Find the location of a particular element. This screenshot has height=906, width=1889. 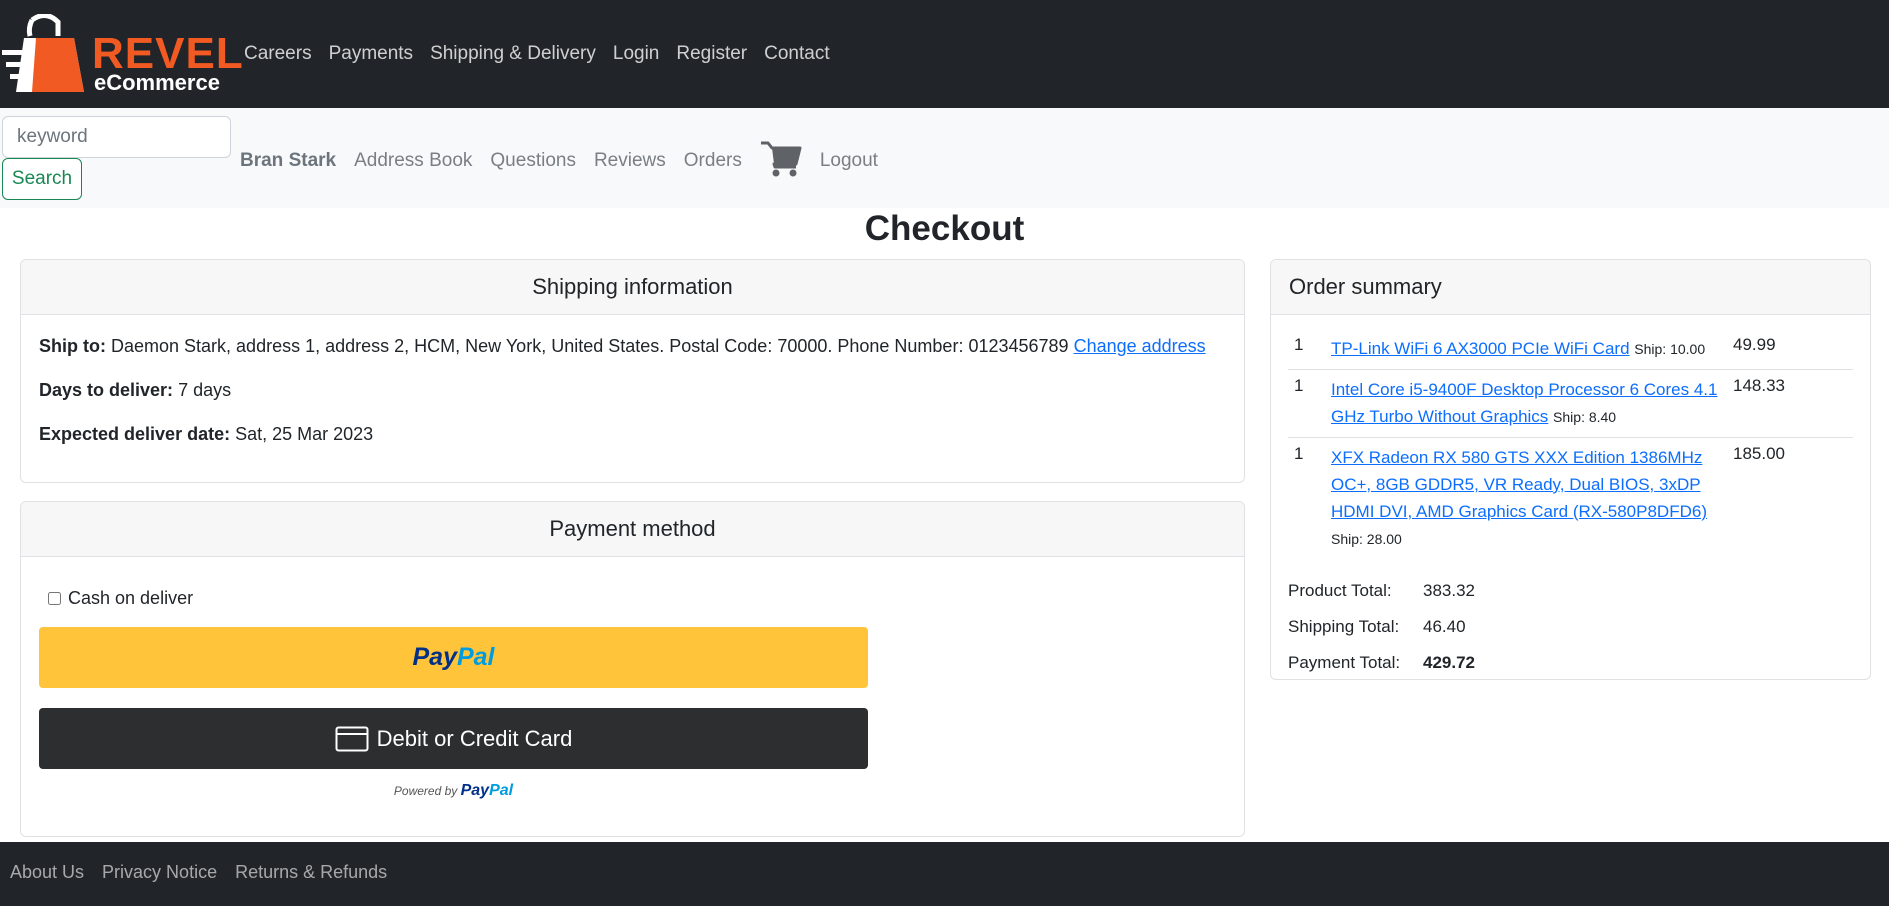

paypal-logo-pal: Pal is located at coordinates (475, 657).